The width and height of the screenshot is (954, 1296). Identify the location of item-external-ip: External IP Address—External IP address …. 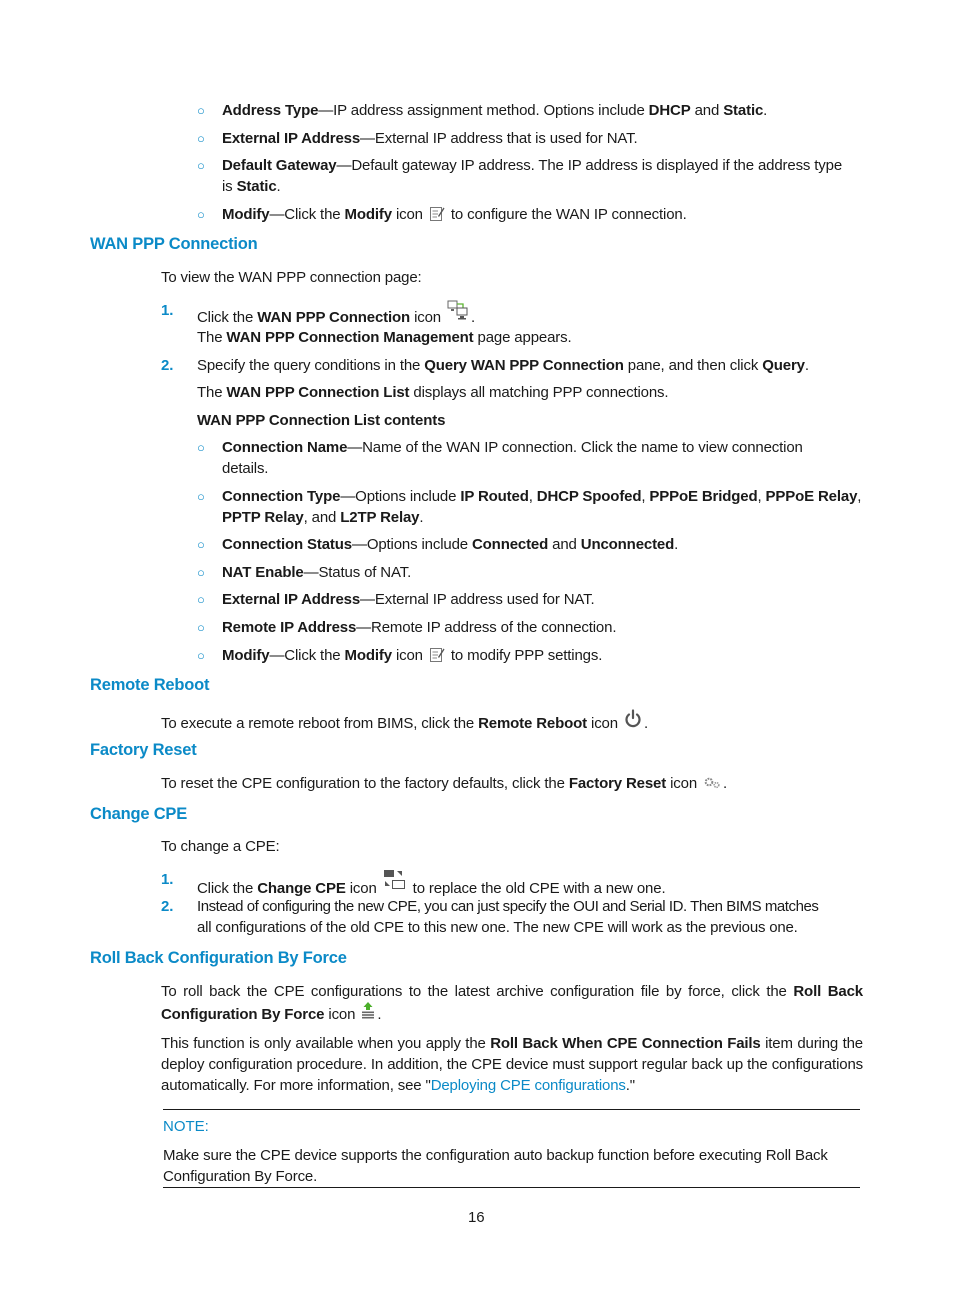
(408, 599).